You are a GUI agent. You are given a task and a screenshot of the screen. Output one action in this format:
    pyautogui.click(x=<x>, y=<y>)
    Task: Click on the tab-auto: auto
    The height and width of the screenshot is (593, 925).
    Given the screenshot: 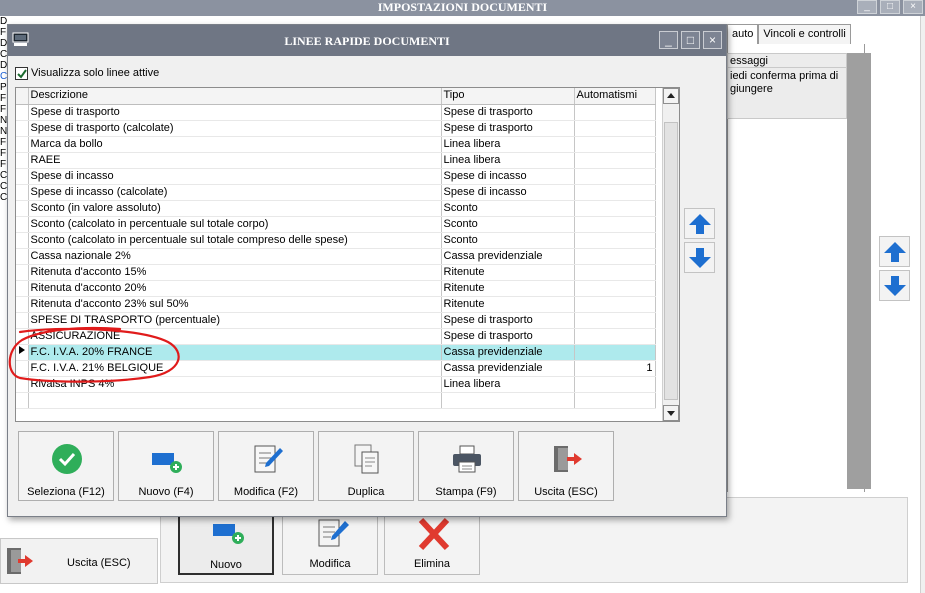 What is the action you would take?
    pyautogui.click(x=743, y=34)
    